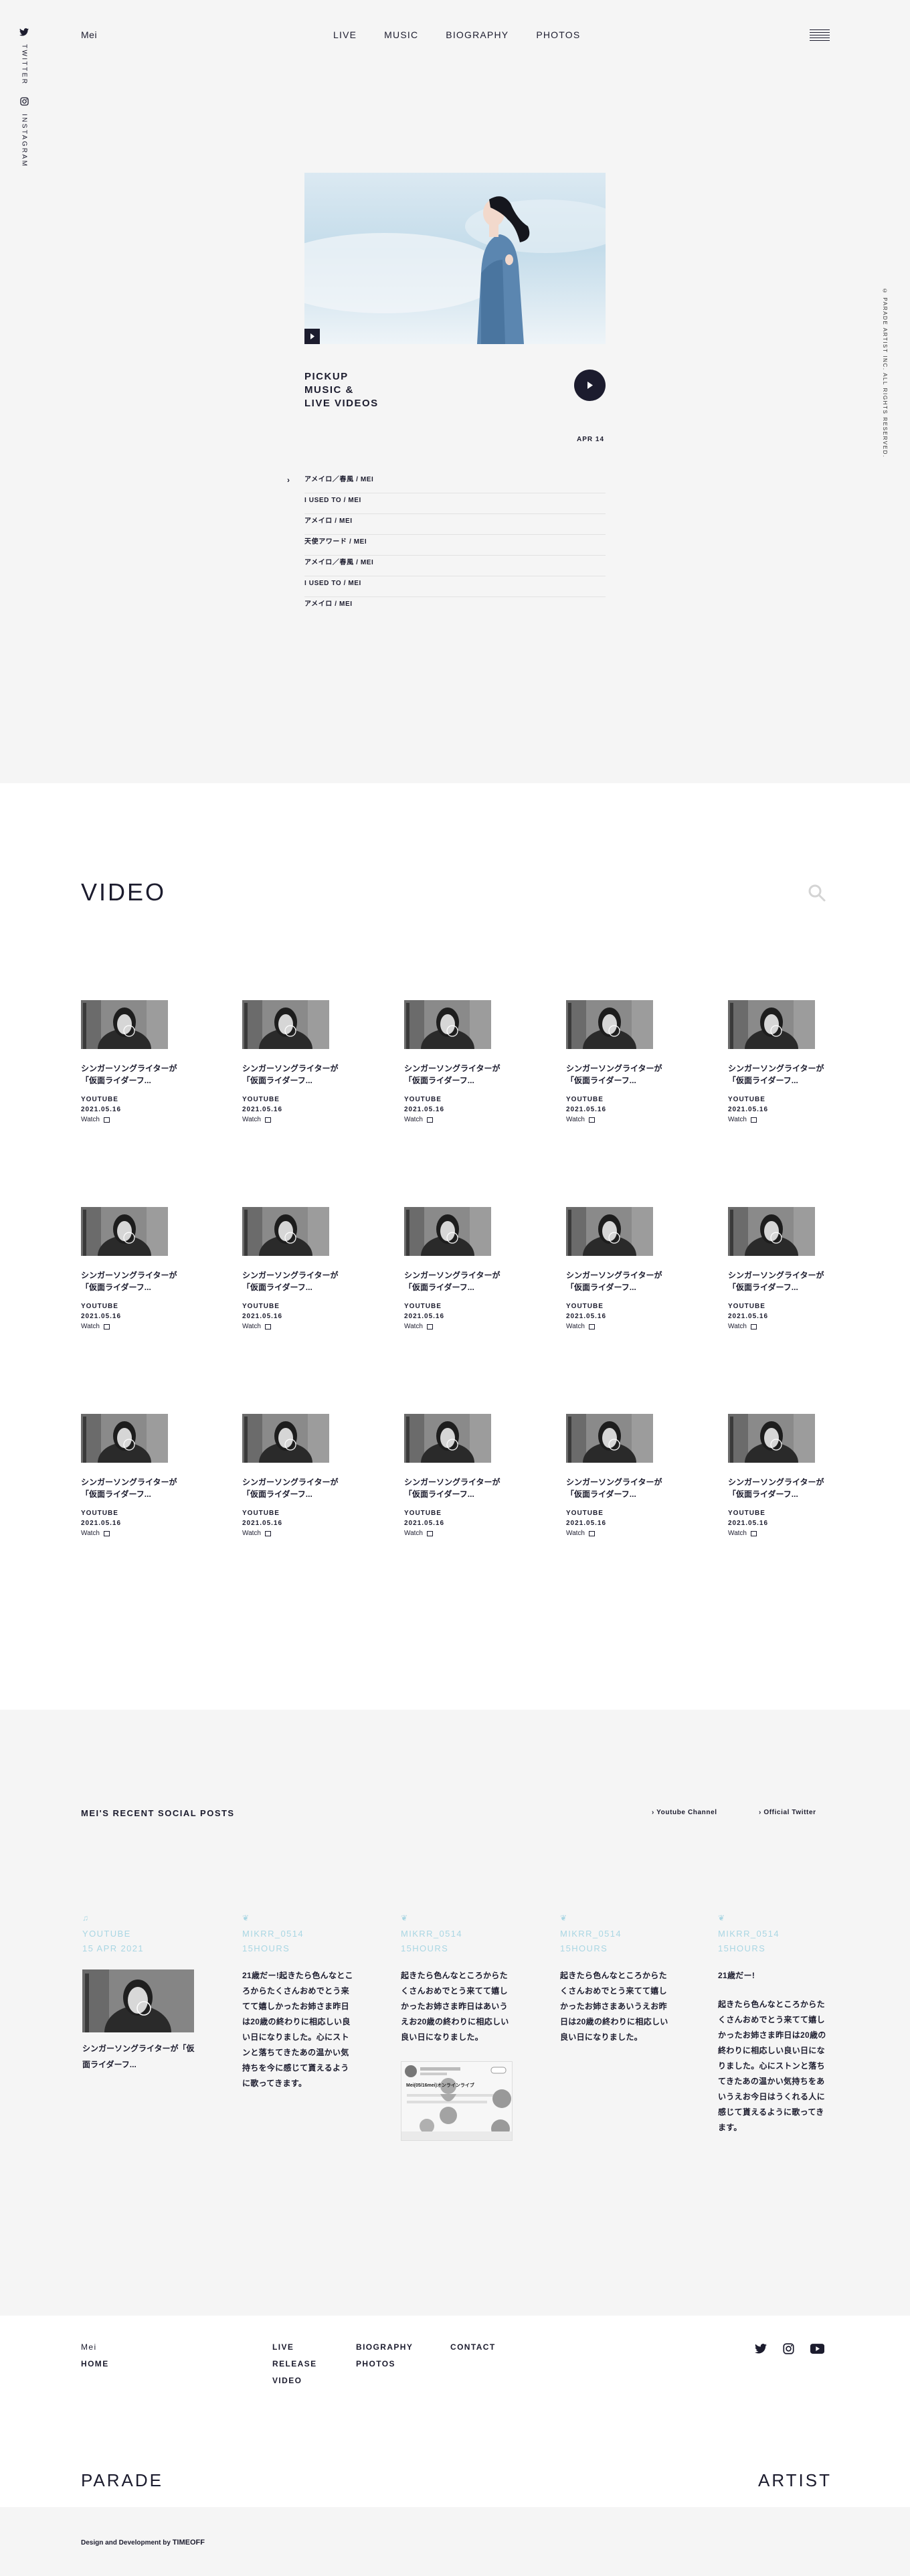 This screenshot has width=910, height=2576. What do you see at coordinates (95, 2348) in the screenshot?
I see `footer-link-mei: Mei` at bounding box center [95, 2348].